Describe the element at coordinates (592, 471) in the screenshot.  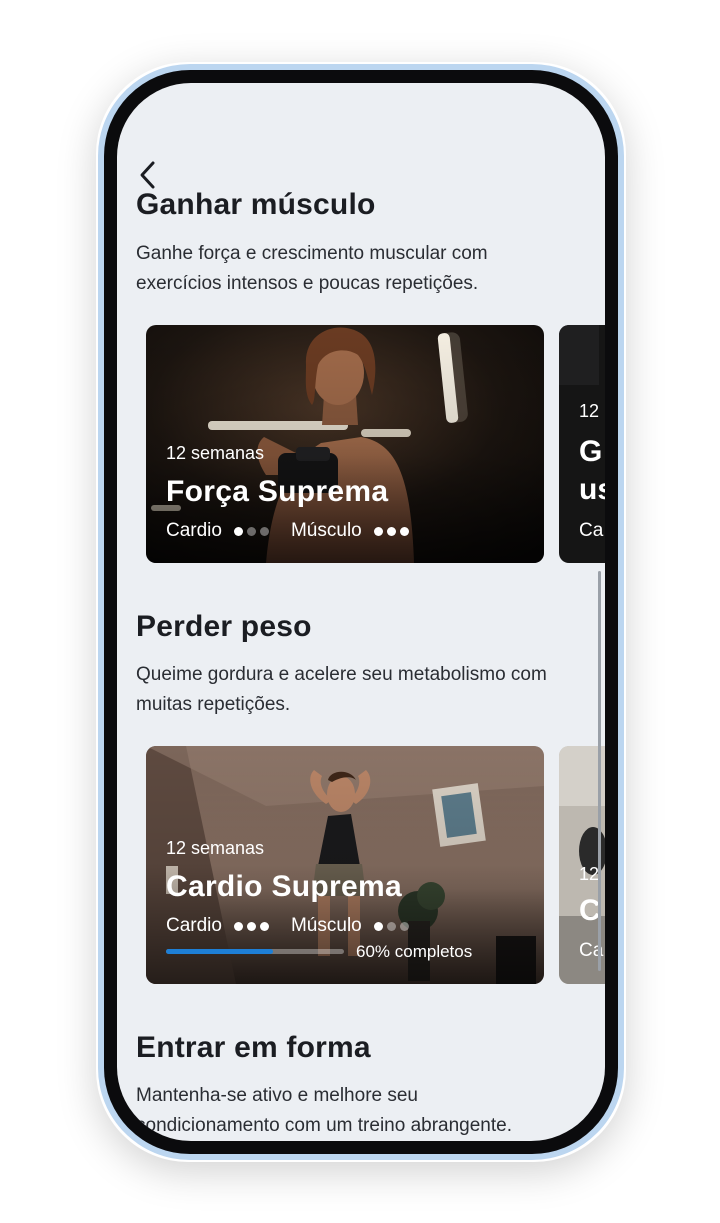
I see `card-title: G us` at that location.